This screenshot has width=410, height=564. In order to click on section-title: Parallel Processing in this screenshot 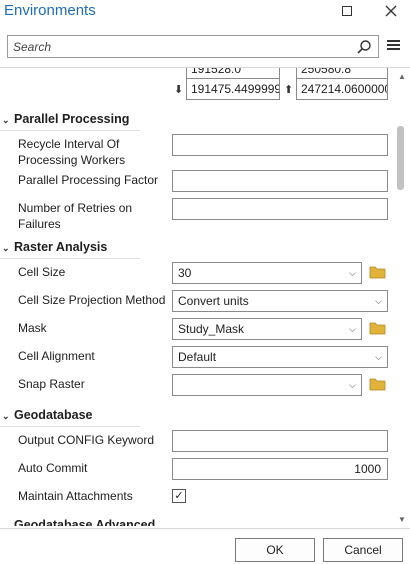, I will do `click(72, 119)`.